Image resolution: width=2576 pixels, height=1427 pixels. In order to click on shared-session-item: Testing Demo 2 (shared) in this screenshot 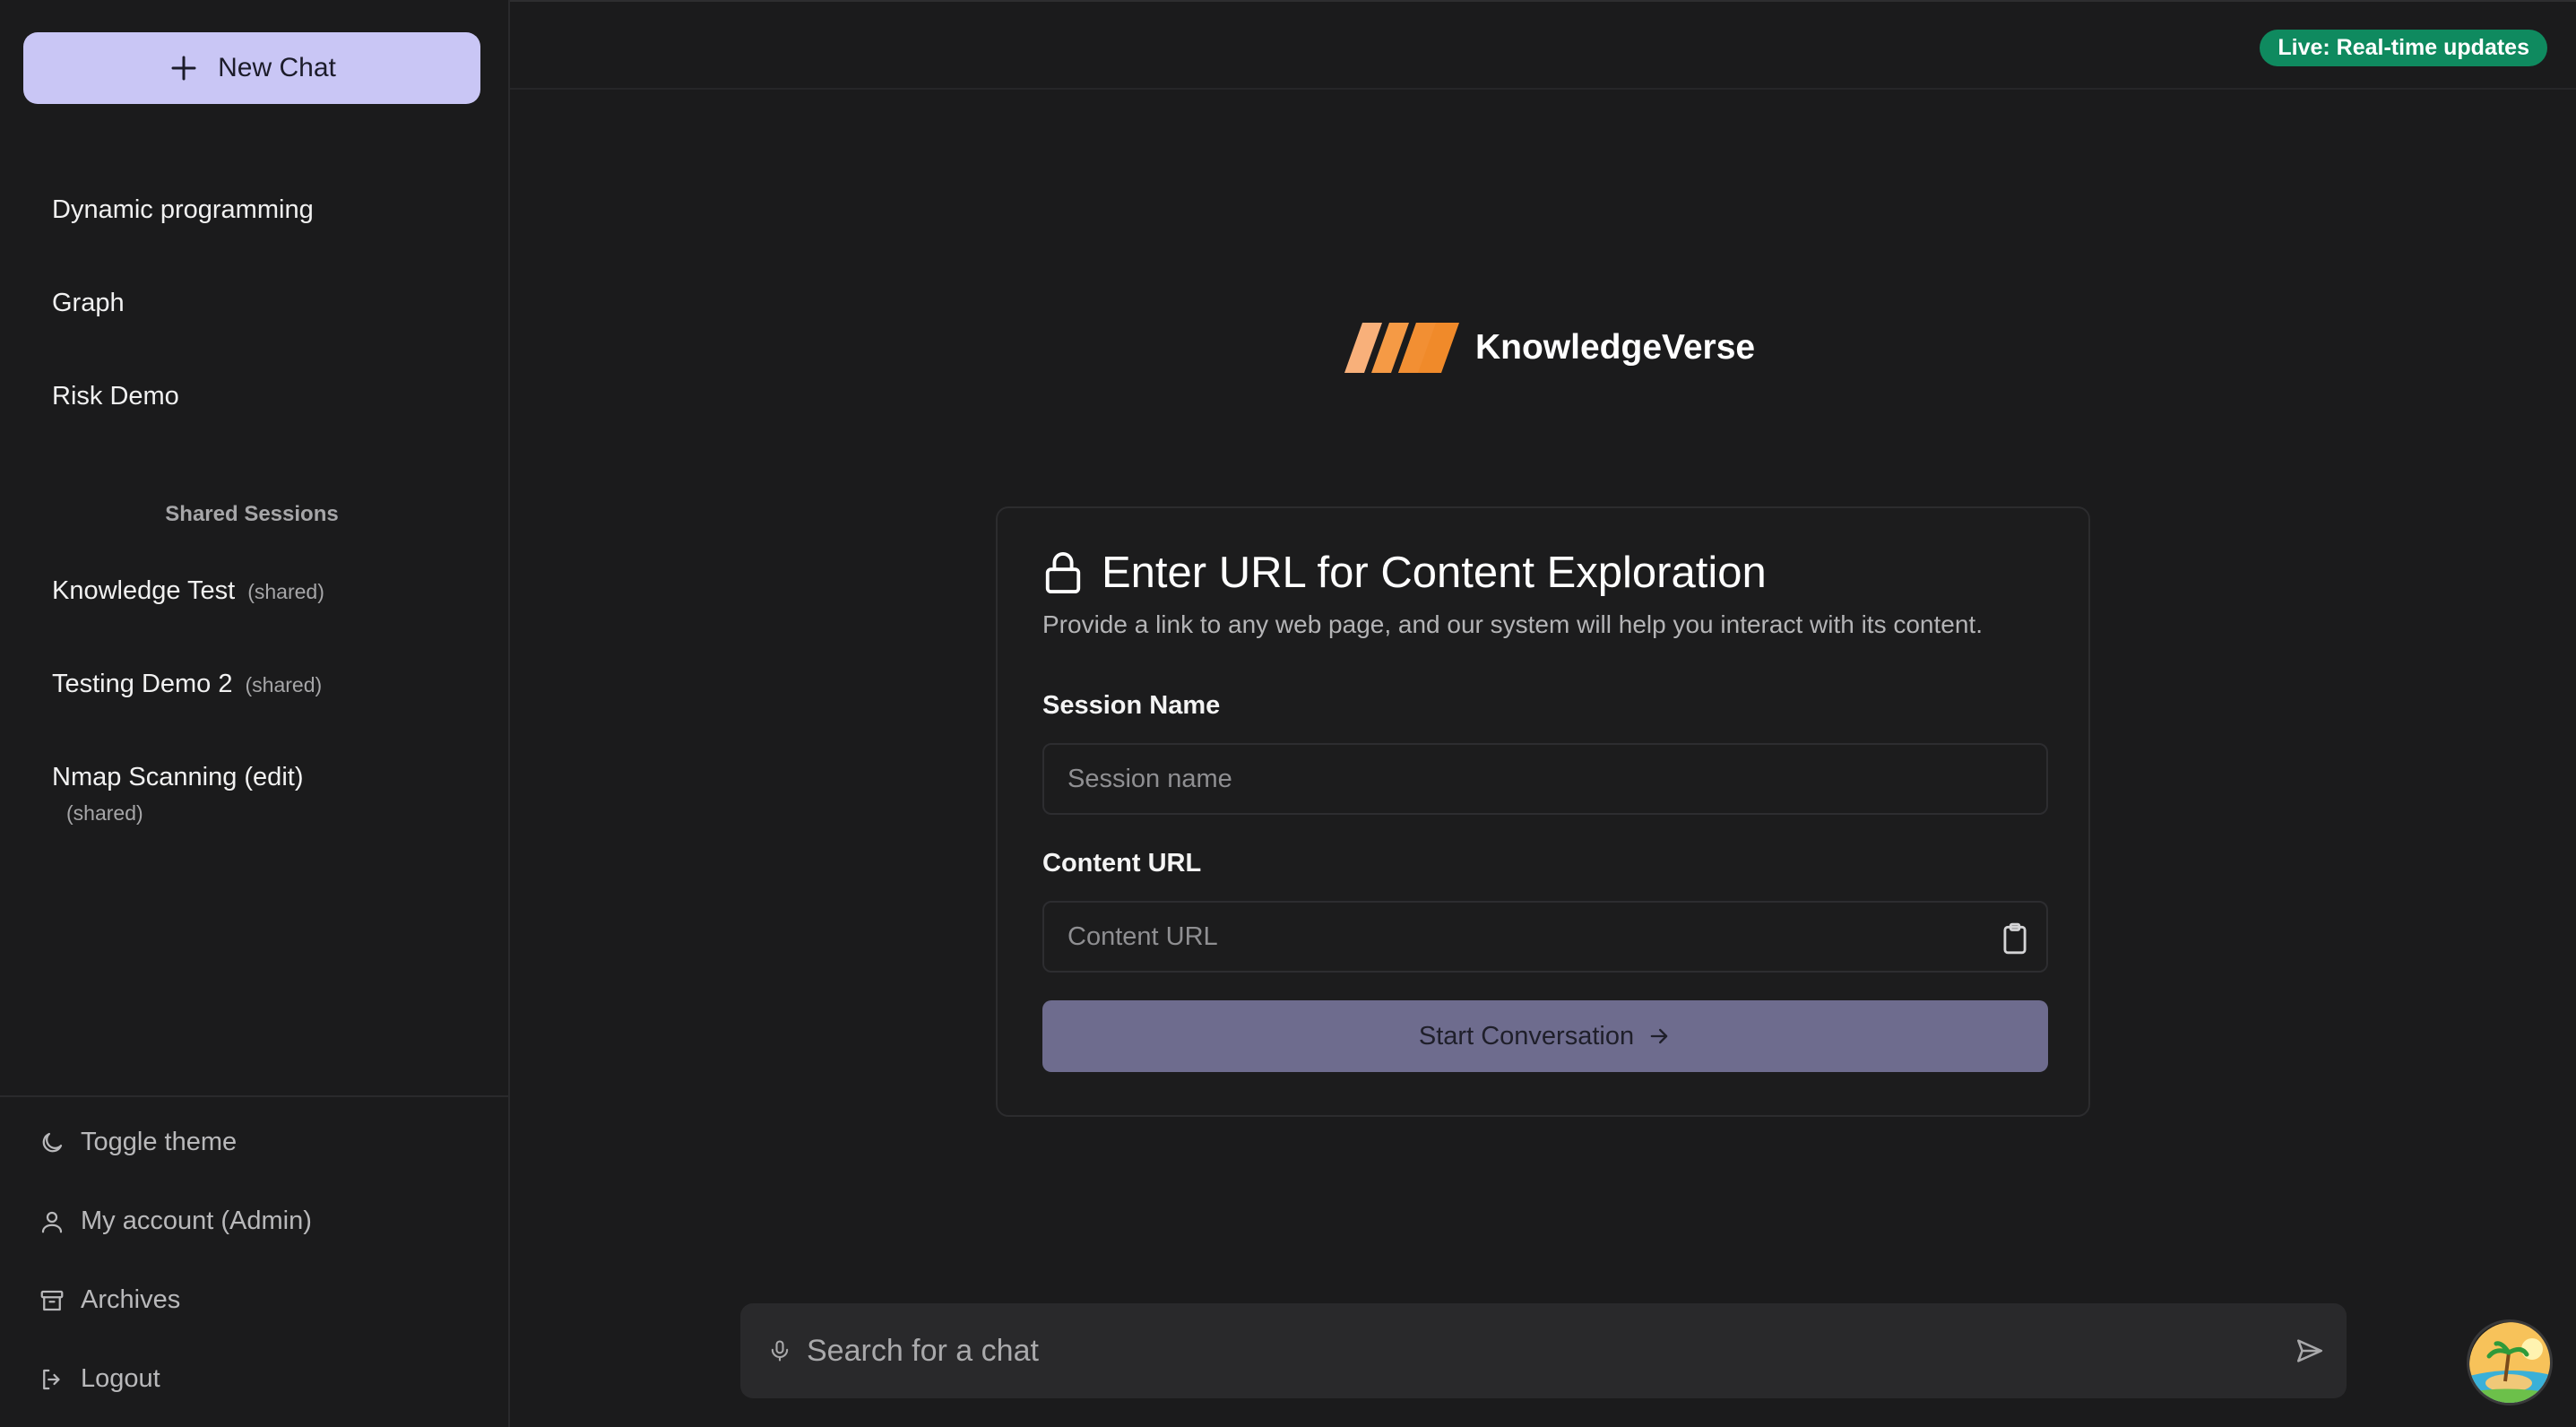, I will do `click(187, 684)`.